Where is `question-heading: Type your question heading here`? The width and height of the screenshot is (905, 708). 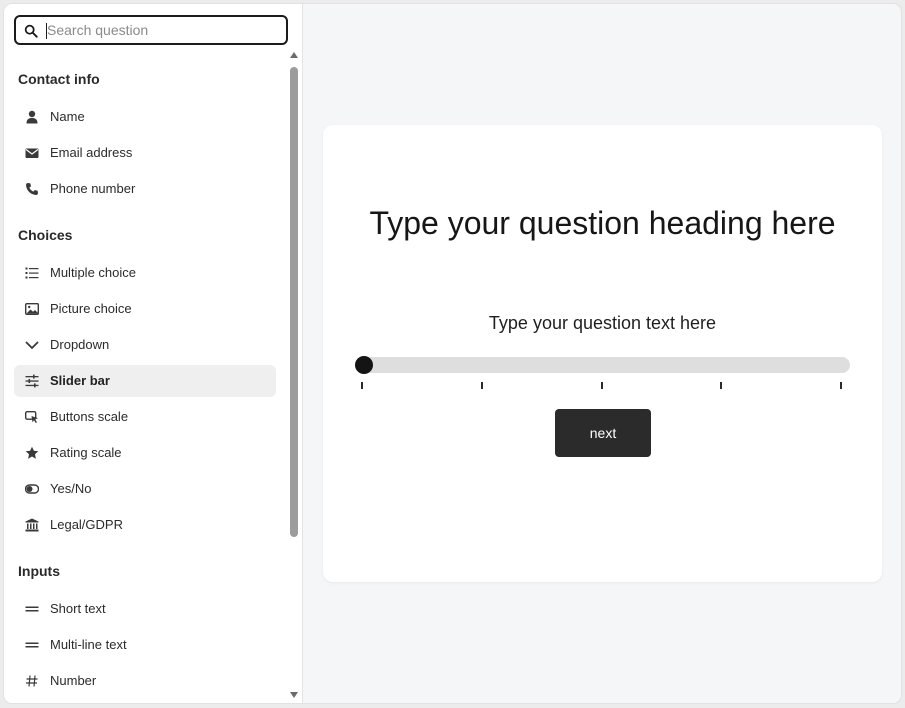 question-heading: Type your question heading here is located at coordinates (602, 223).